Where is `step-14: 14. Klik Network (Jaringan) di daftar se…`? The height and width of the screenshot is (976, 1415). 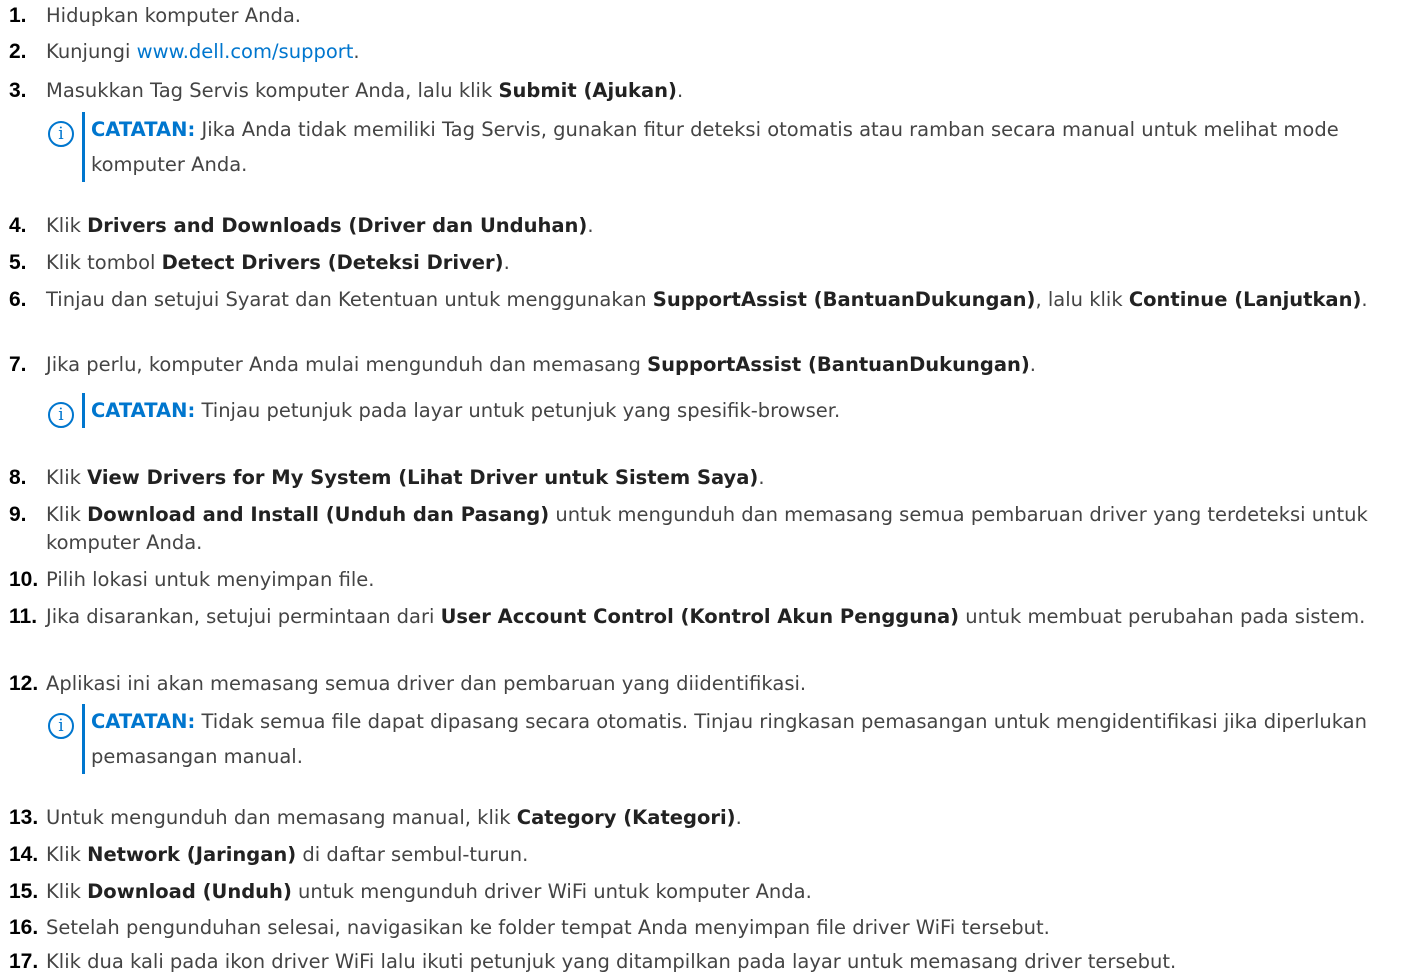
step-14: 14. Klik Network (Jaringan) di daftar se… is located at coordinates (707, 855).